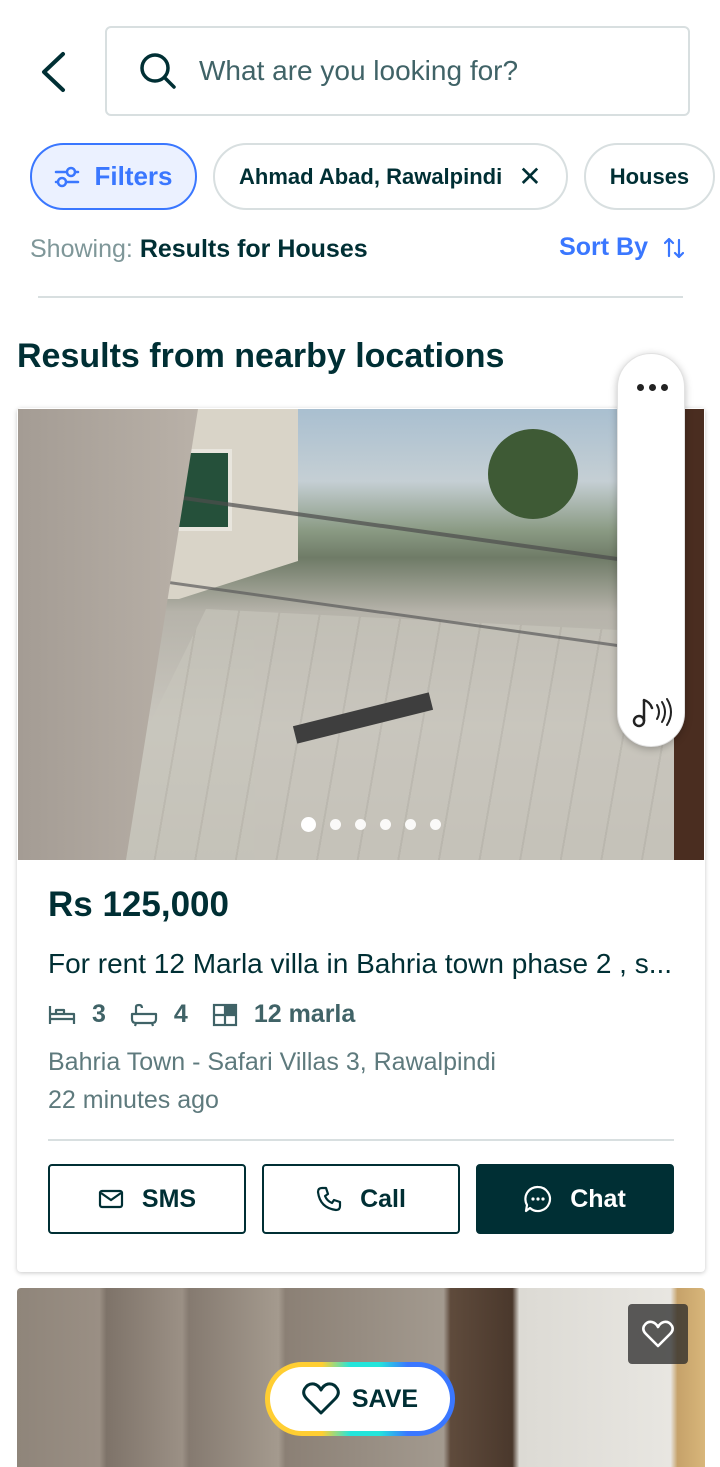  What do you see at coordinates (371, 824) in the screenshot?
I see `photo-pagination` at bounding box center [371, 824].